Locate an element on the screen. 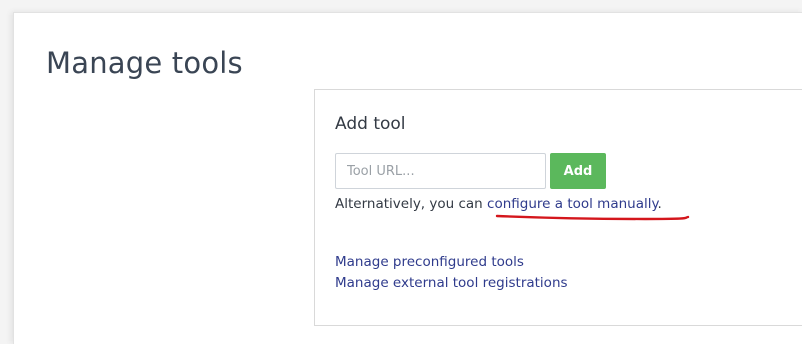 The image size is (802, 344). manage-preconfigured-tools-link: Manage preconfigured tools is located at coordinates (451, 262).